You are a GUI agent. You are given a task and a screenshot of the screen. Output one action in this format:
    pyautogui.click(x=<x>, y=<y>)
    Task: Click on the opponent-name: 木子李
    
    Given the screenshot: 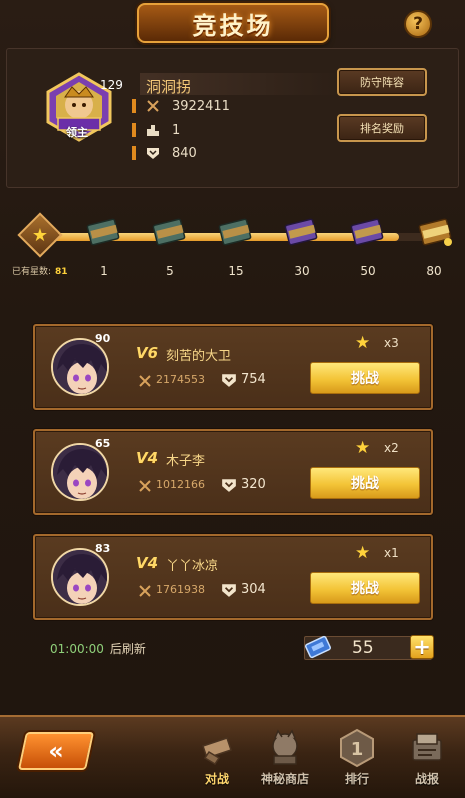 What is the action you would take?
    pyautogui.click(x=186, y=461)
    